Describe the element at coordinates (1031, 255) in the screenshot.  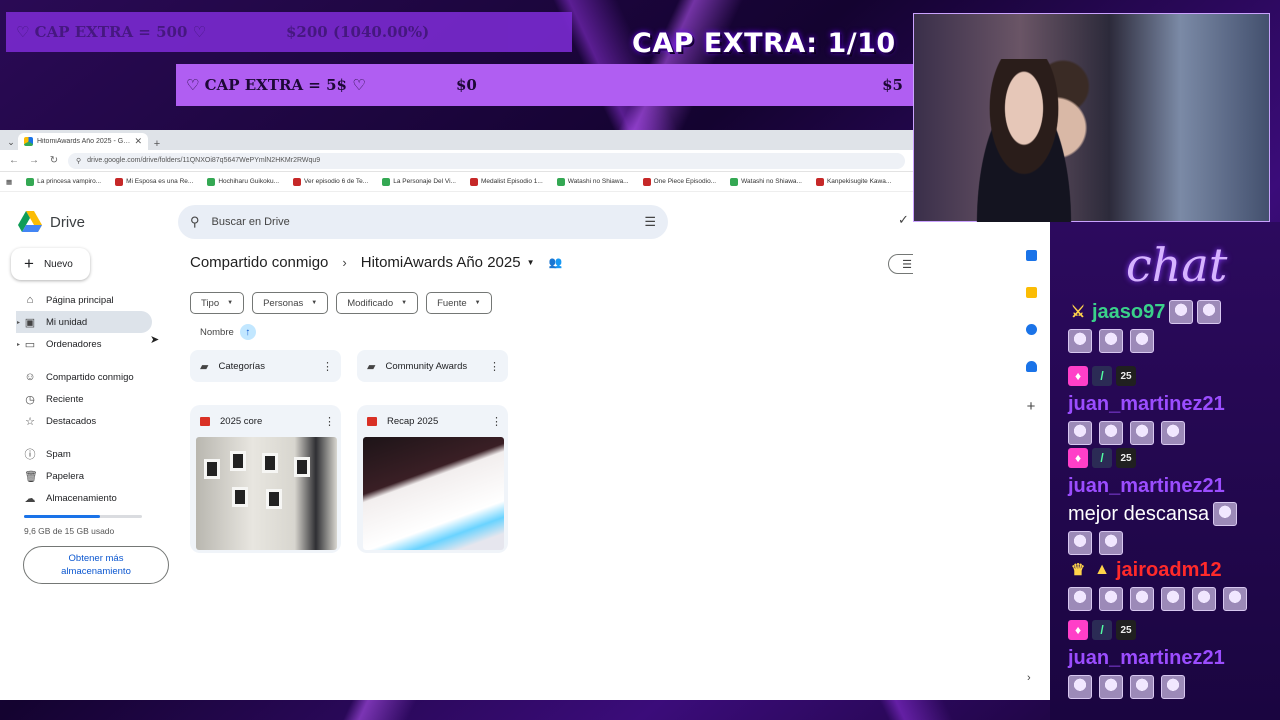
I see `calendar-icon` at that location.